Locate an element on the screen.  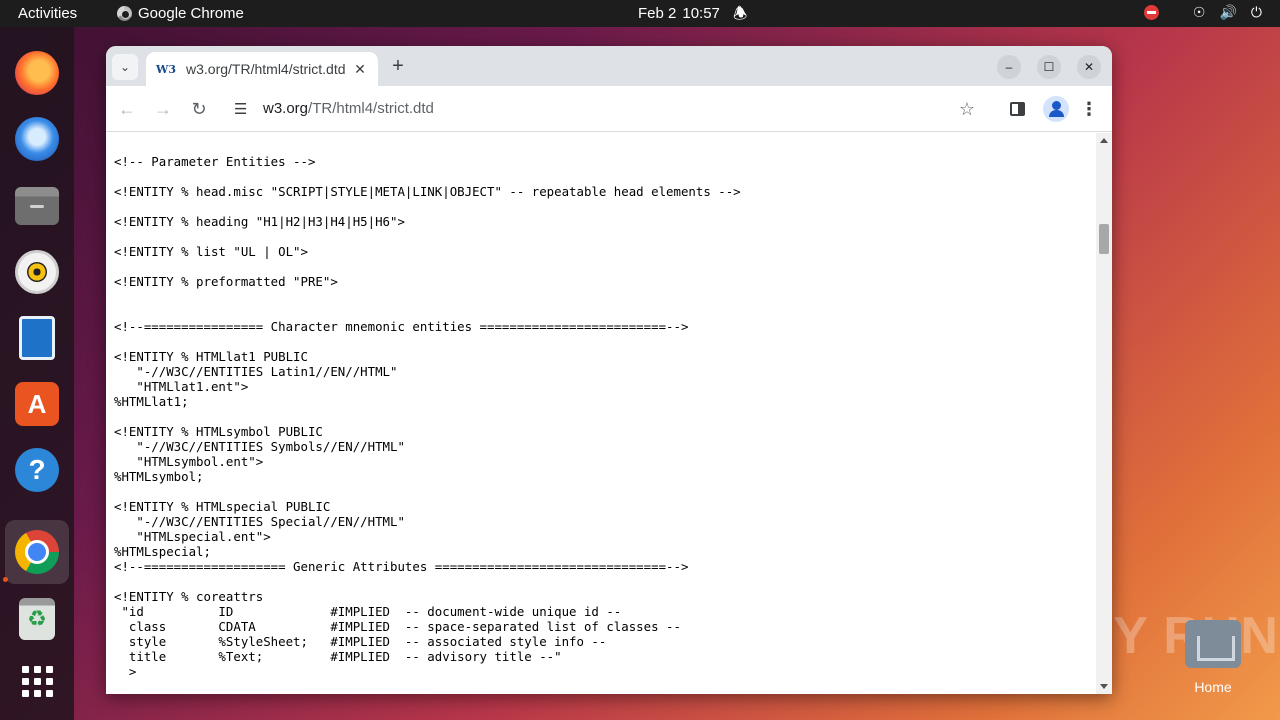
dock-trash: ♻ is located at coordinates (37, 619).